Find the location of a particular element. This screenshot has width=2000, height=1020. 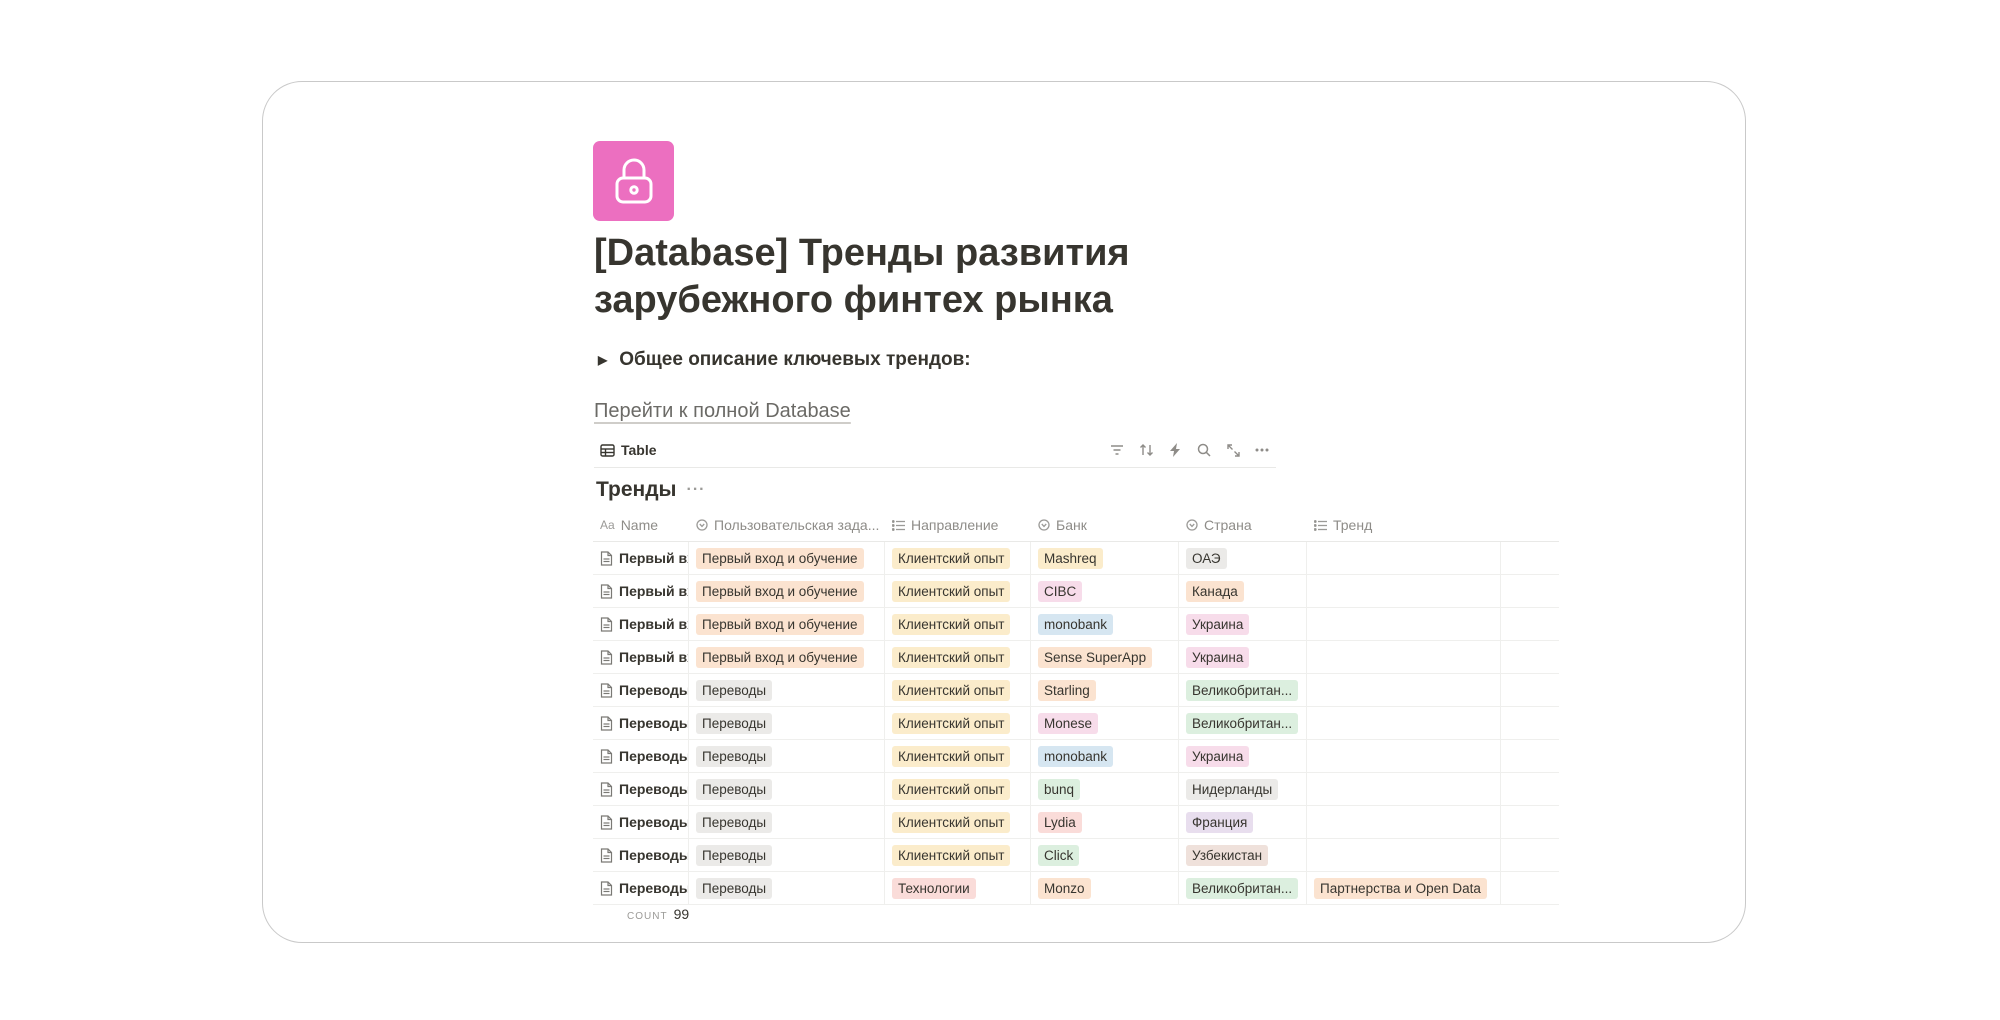

column-header: Направление is located at coordinates (958, 525).